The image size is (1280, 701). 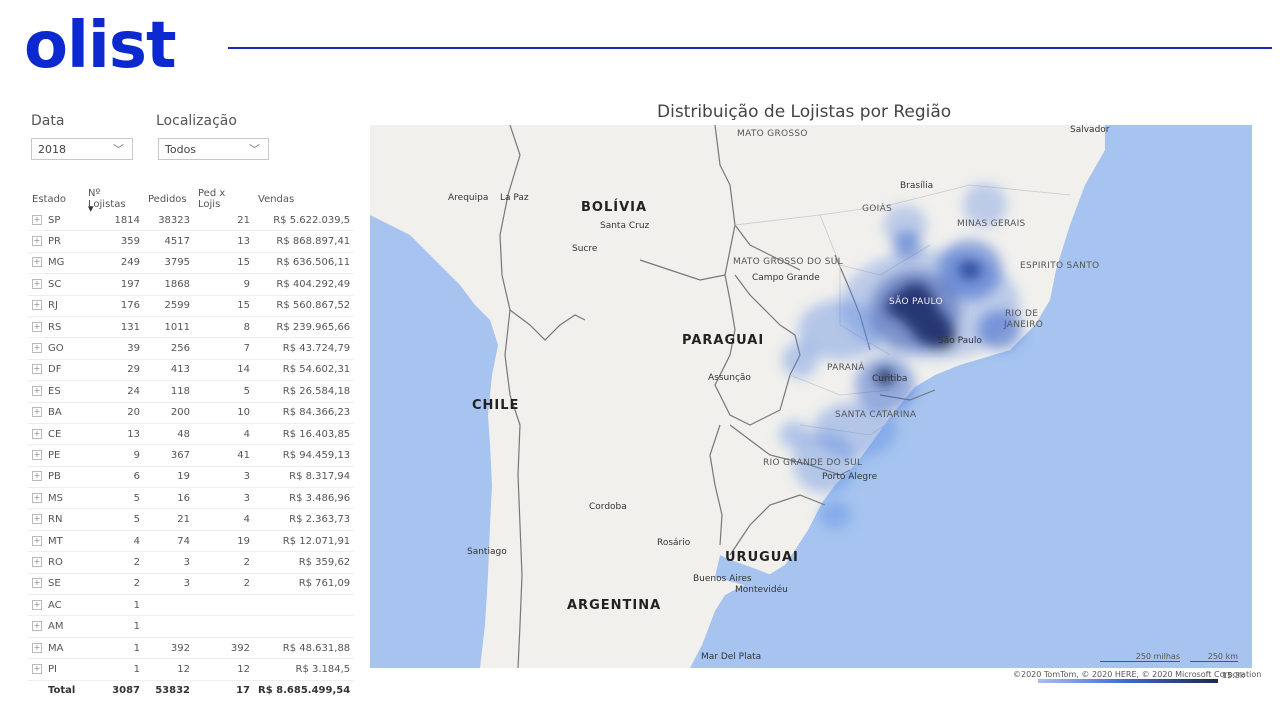 I want to click on olist-logo: olist, so click(x=100, y=46).